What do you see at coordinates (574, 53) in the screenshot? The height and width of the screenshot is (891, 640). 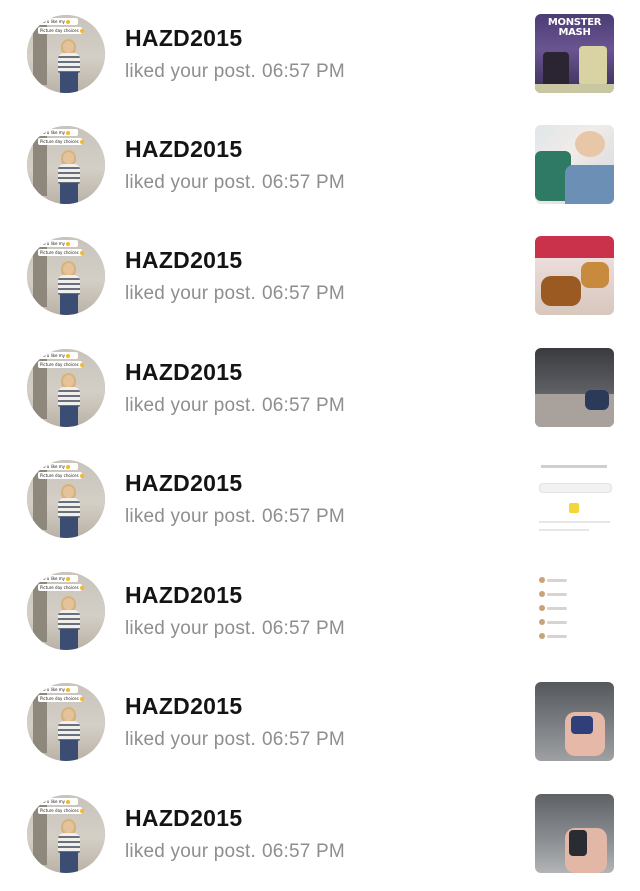 I see `post-thumbnail: MONSTER MASH` at bounding box center [574, 53].